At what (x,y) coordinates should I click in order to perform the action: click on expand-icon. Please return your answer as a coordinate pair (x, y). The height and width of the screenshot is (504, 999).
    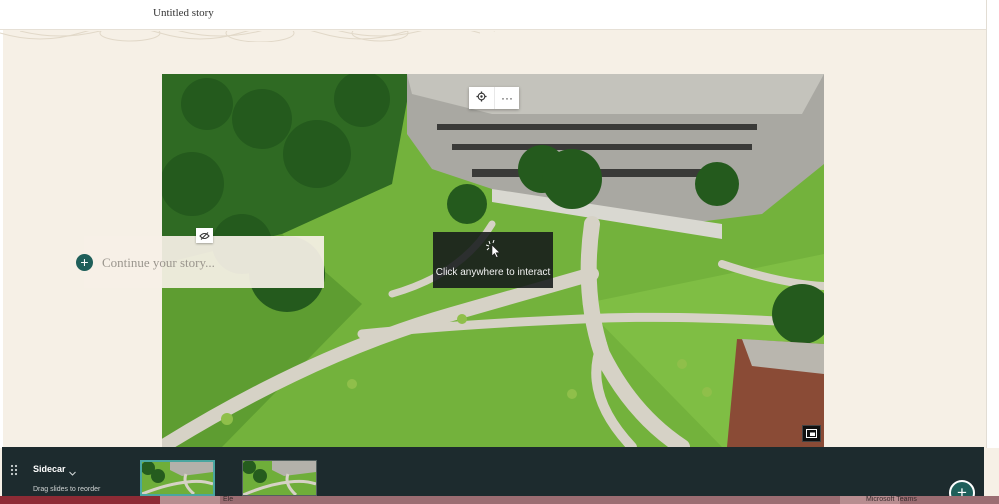
    Looking at the image, I should click on (811, 434).